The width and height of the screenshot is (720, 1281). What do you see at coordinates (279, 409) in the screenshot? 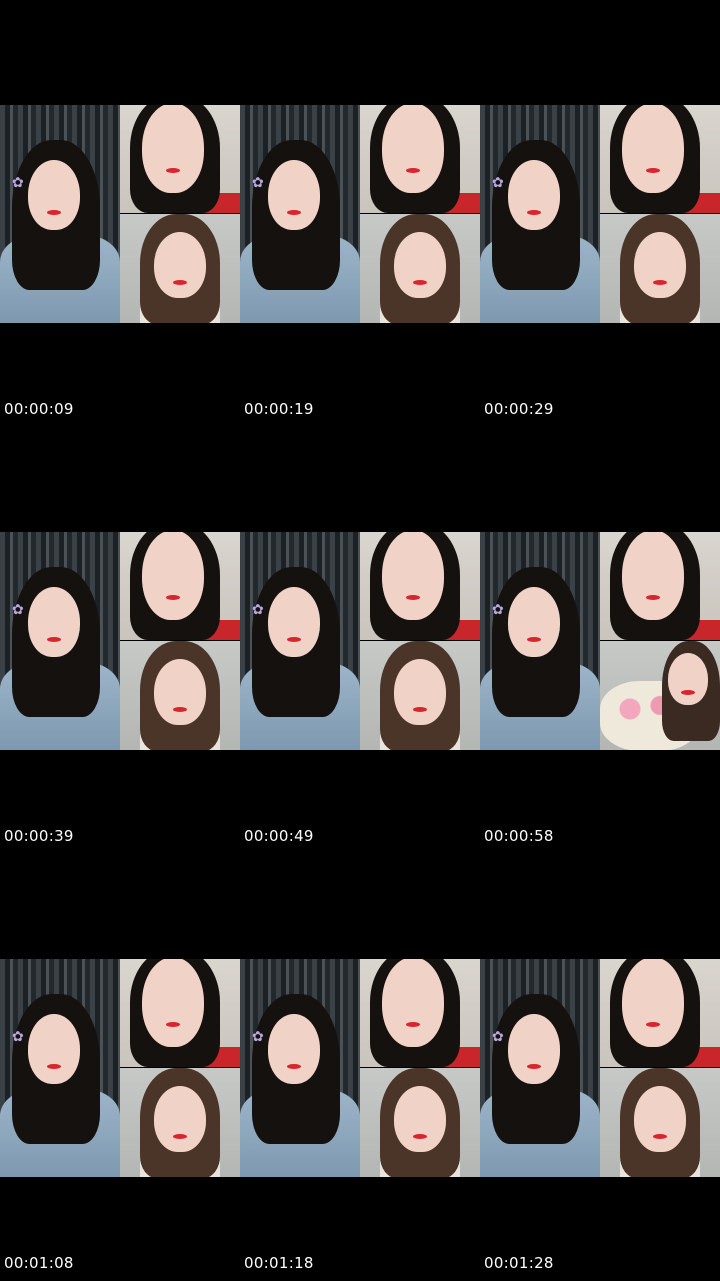
I see `timestamp-label: 00:00:19` at bounding box center [279, 409].